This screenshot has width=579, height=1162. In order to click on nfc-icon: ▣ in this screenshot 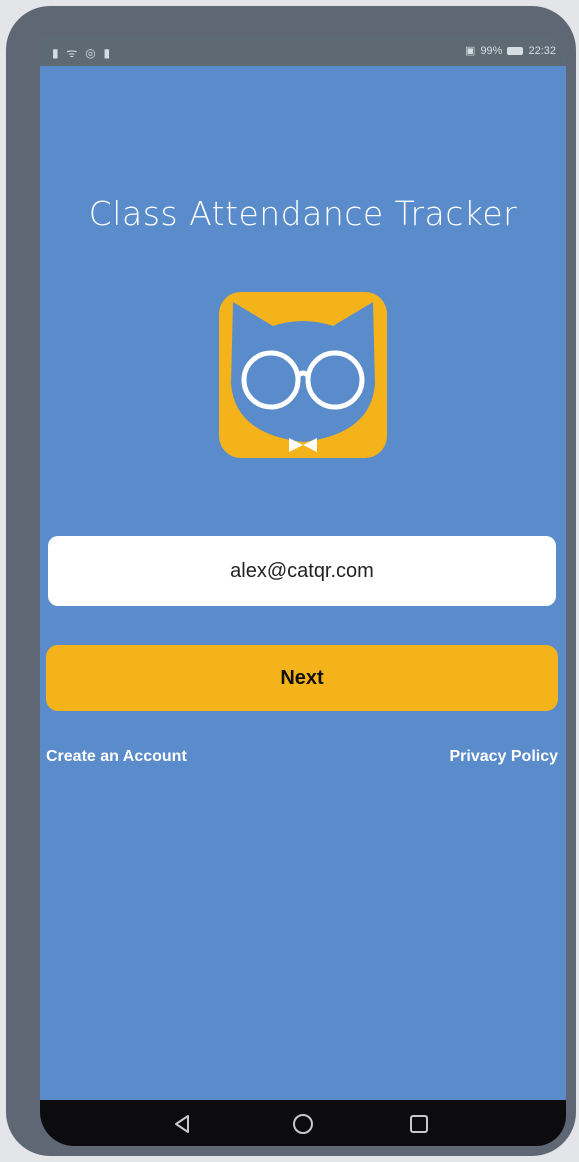, I will do `click(470, 51)`.